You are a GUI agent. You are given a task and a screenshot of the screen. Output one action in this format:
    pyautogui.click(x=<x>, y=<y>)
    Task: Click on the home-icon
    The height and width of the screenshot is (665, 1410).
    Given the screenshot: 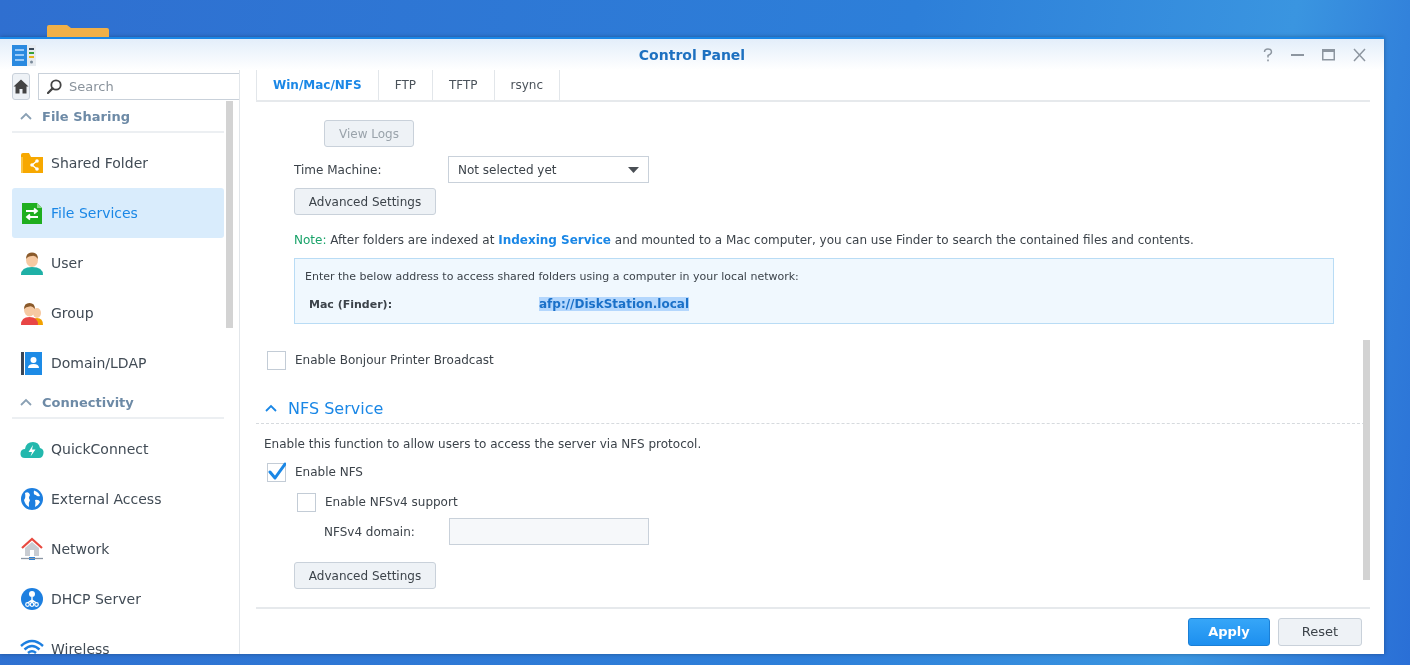 What is the action you would take?
    pyautogui.click(x=21, y=86)
    